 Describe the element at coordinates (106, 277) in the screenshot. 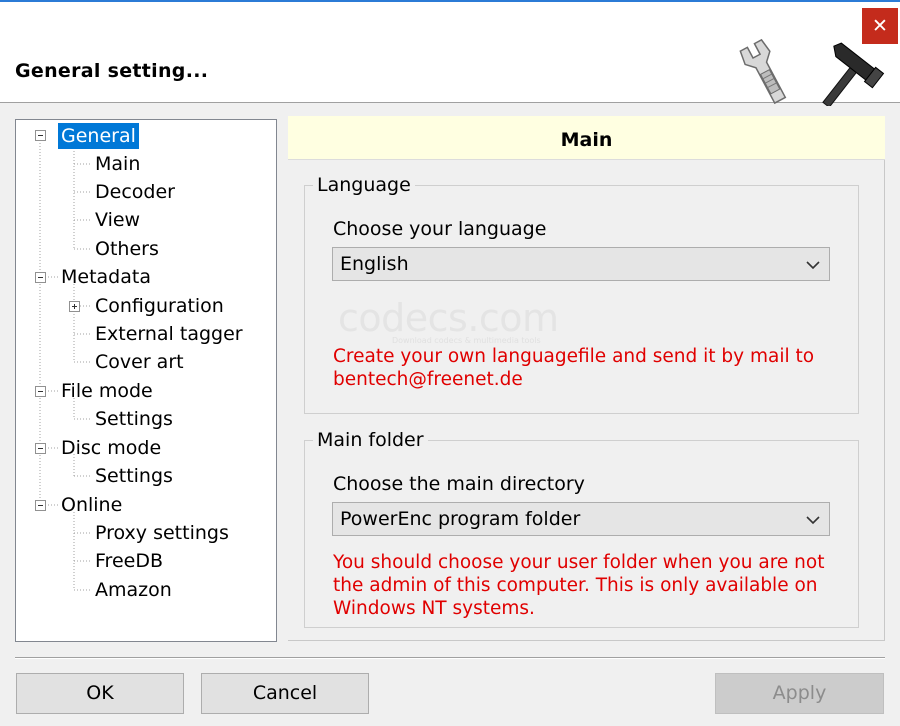

I see `tree-item-metadata: Metadata` at that location.